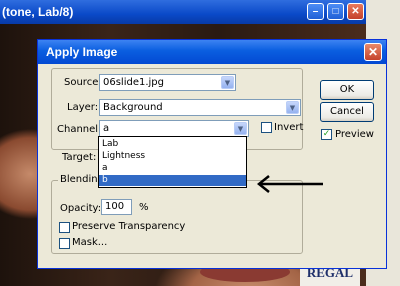  I want to click on dialog-titlebar: Apply Image ✕, so click(212, 52).